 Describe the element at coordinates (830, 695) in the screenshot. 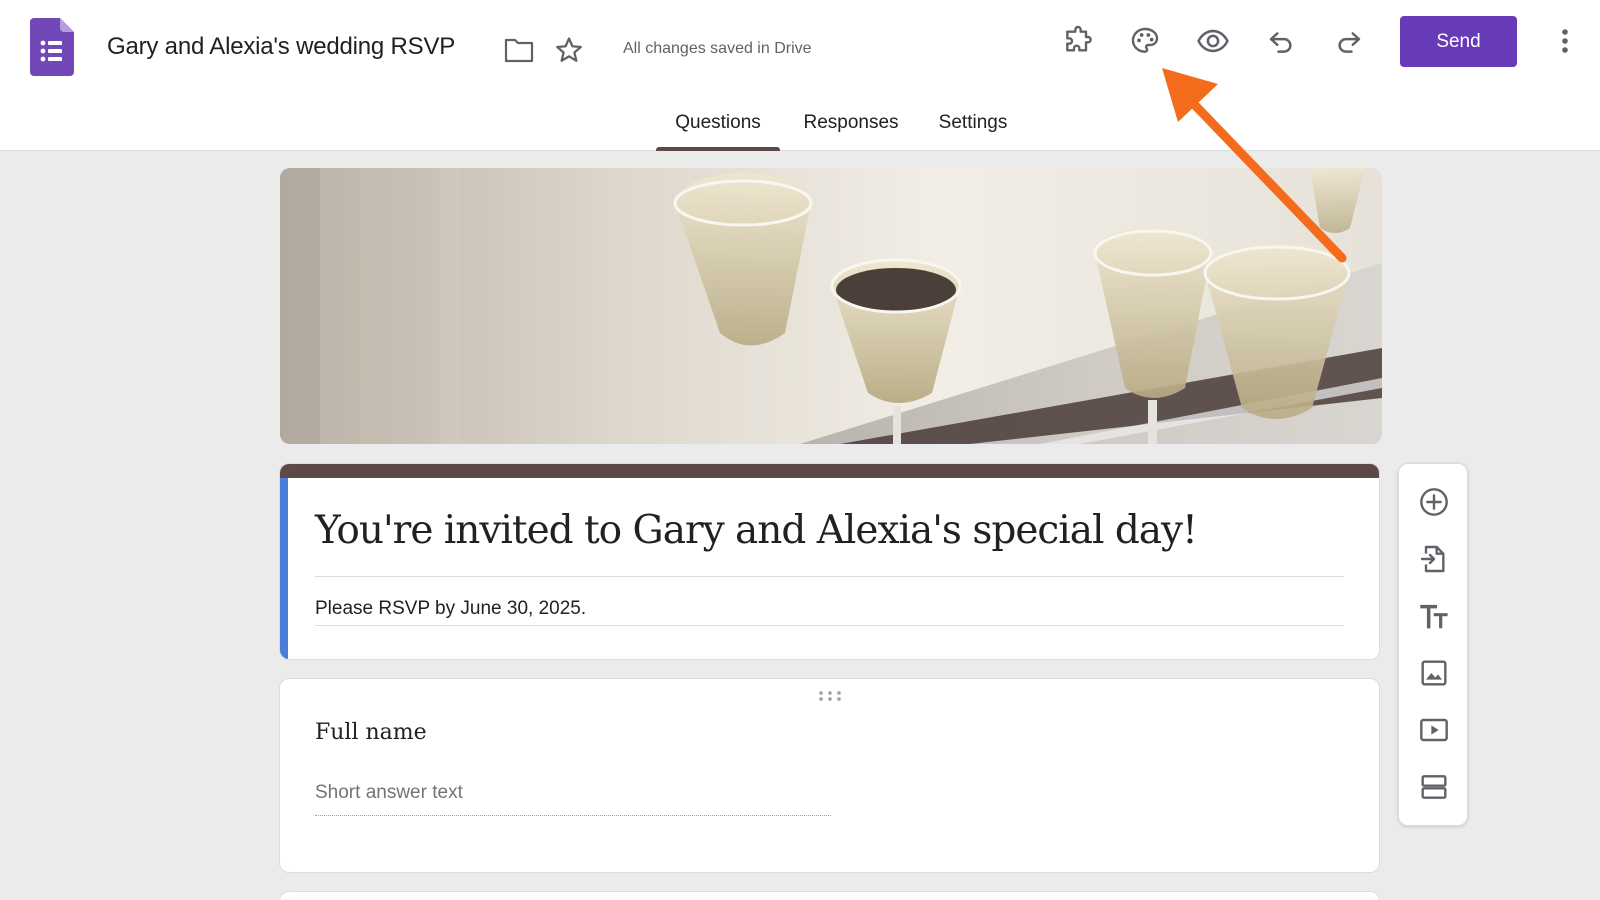

I see `drag-handle-icon` at that location.